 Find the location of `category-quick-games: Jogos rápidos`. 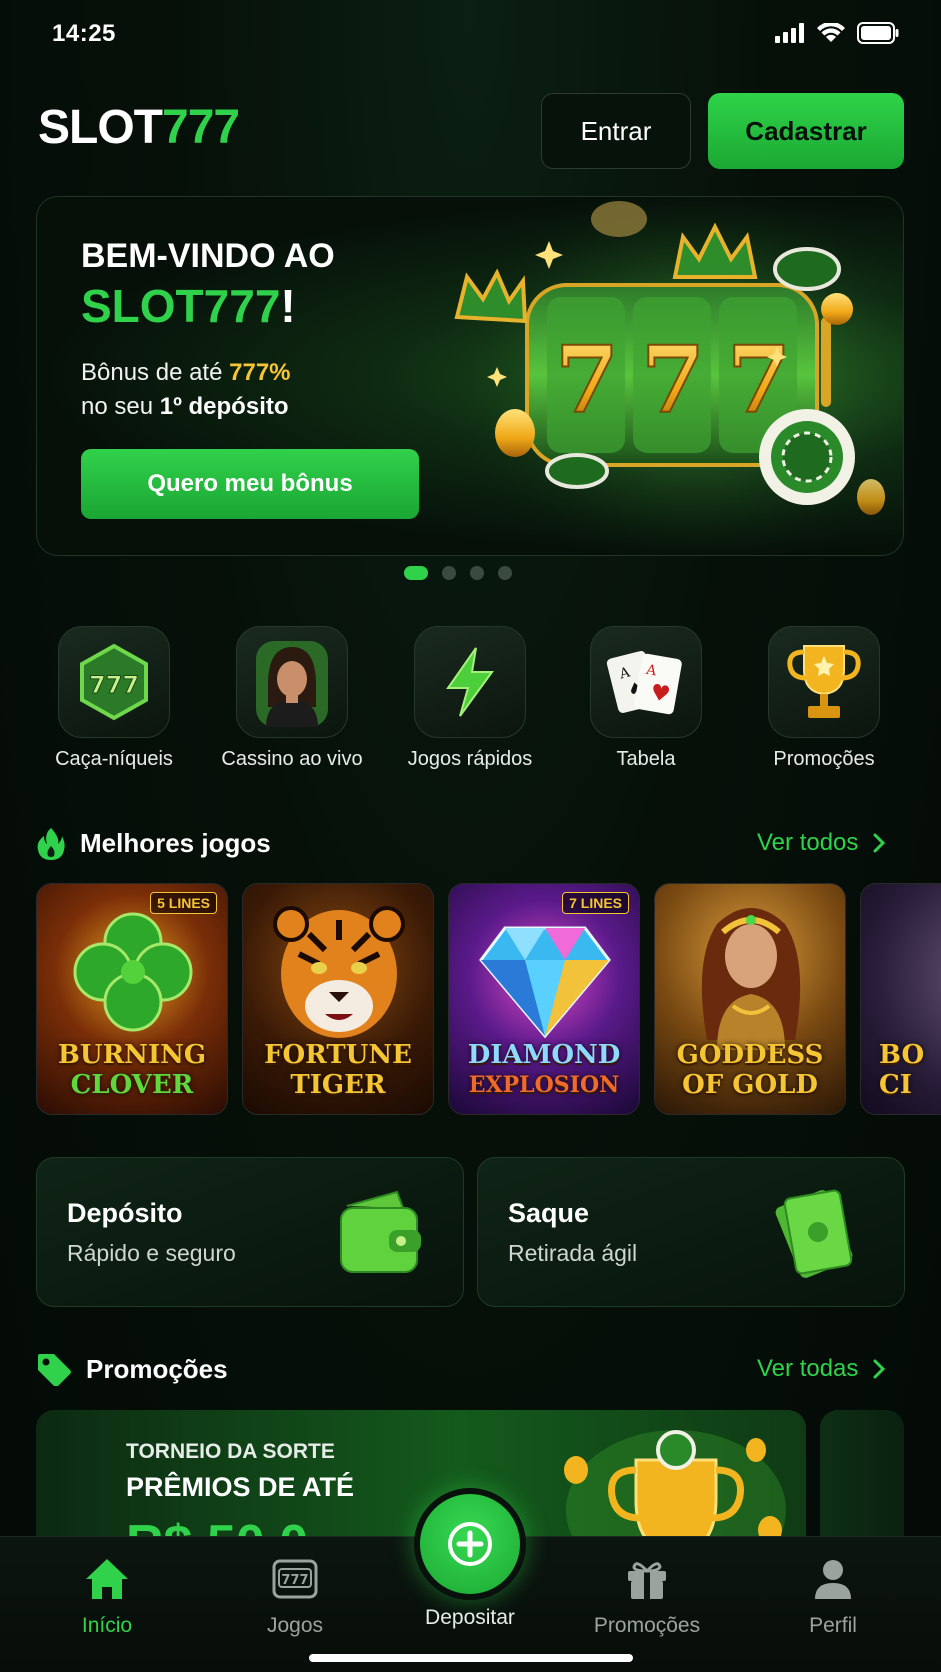

category-quick-games: Jogos rápidos is located at coordinates (470, 698).